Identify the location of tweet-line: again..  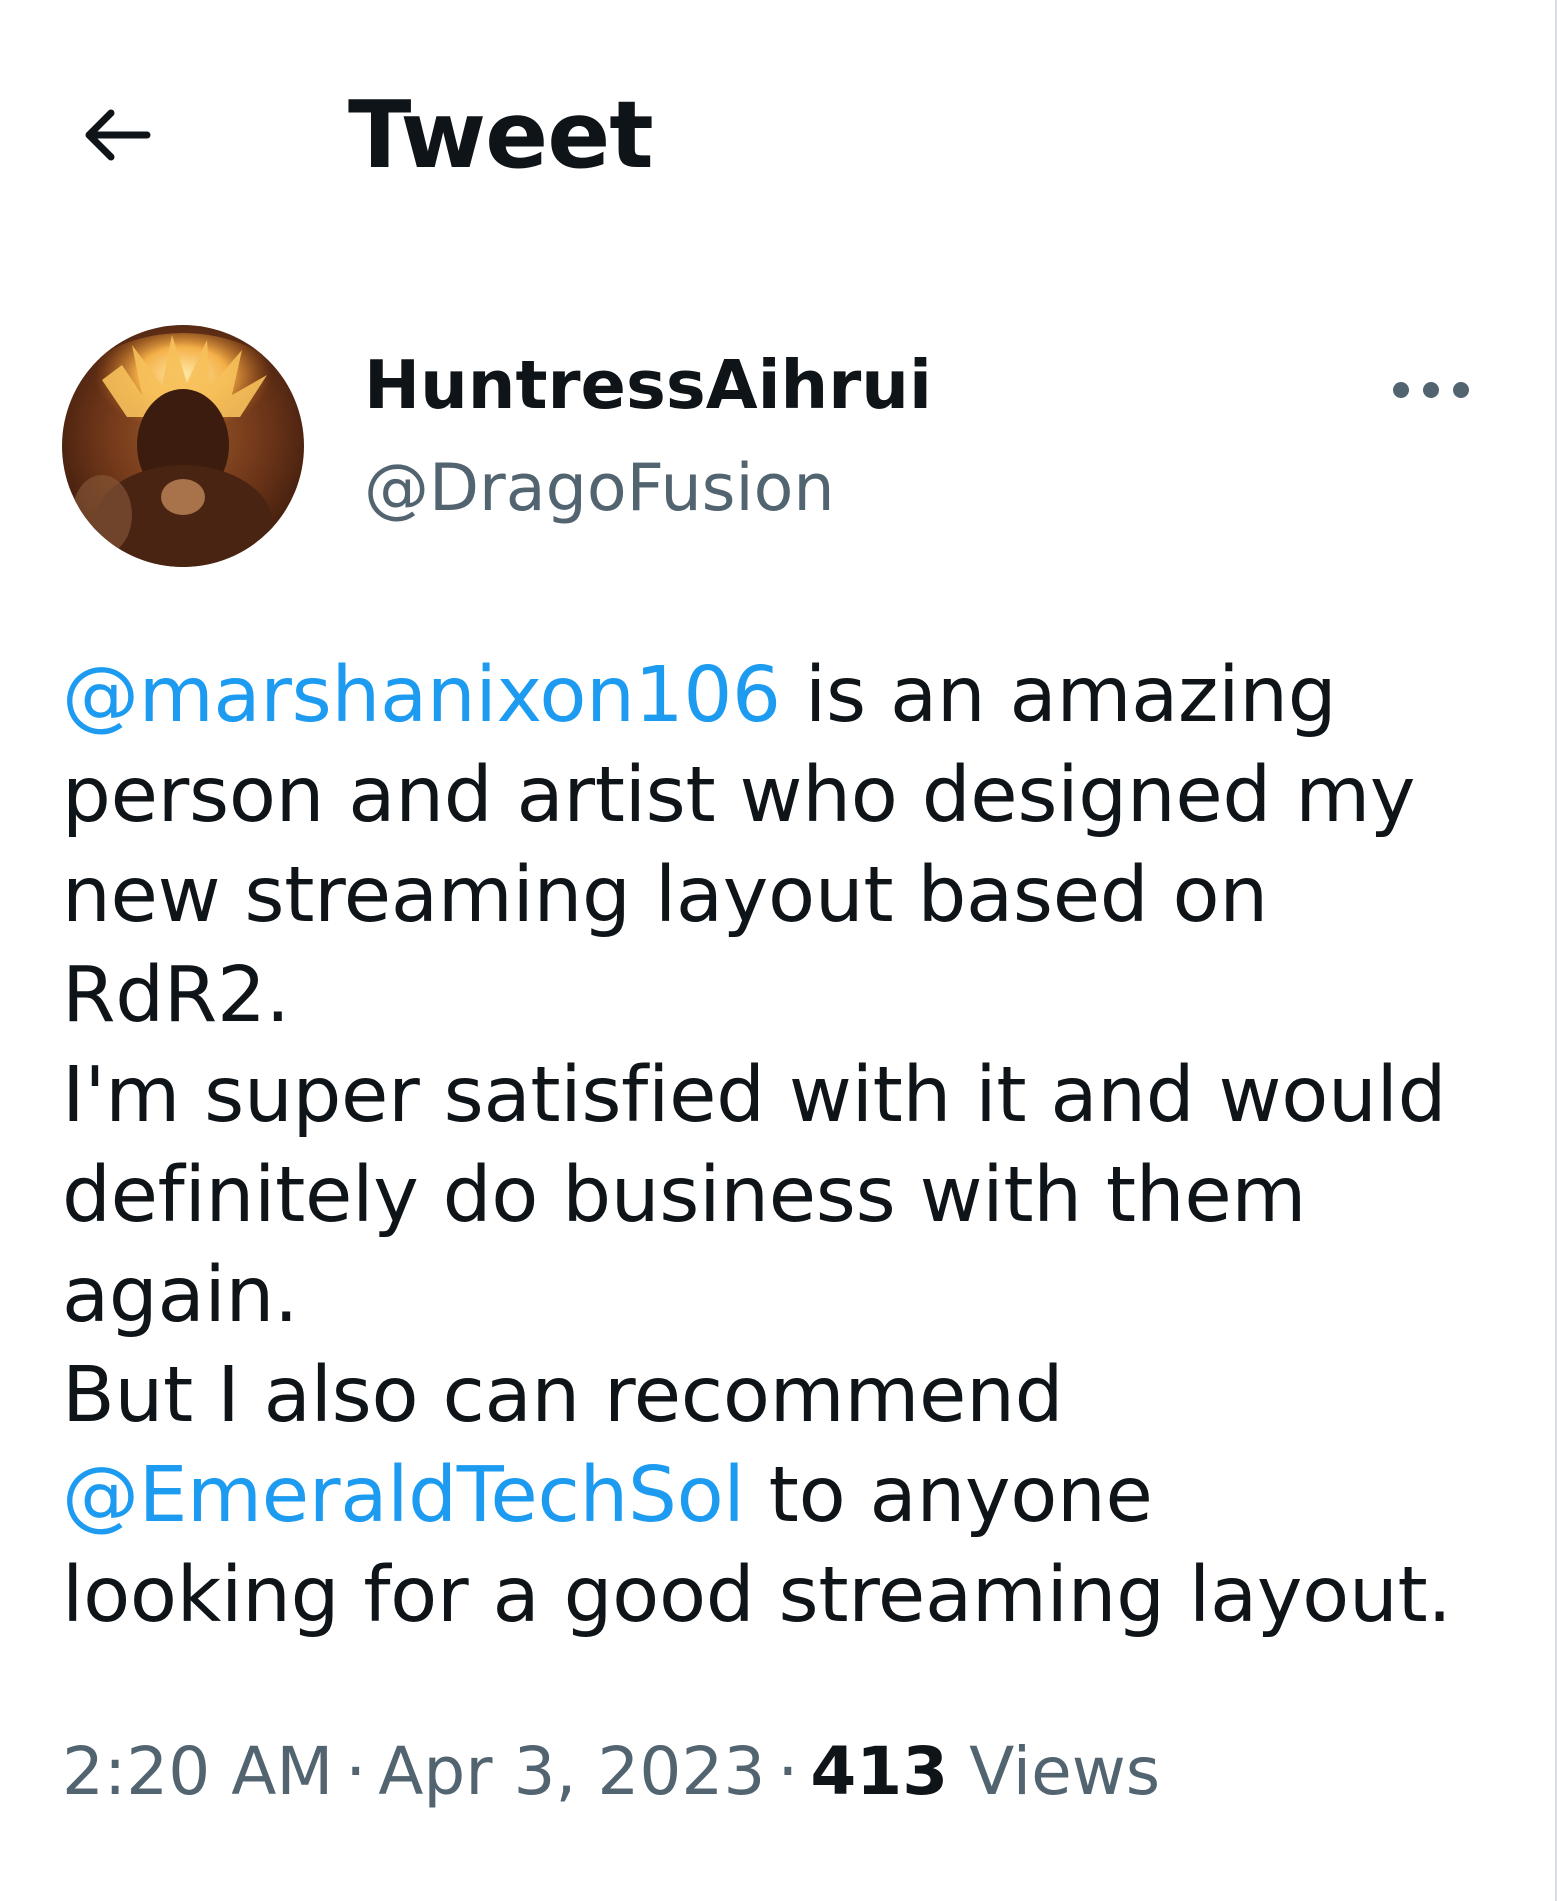
(792, 1296).